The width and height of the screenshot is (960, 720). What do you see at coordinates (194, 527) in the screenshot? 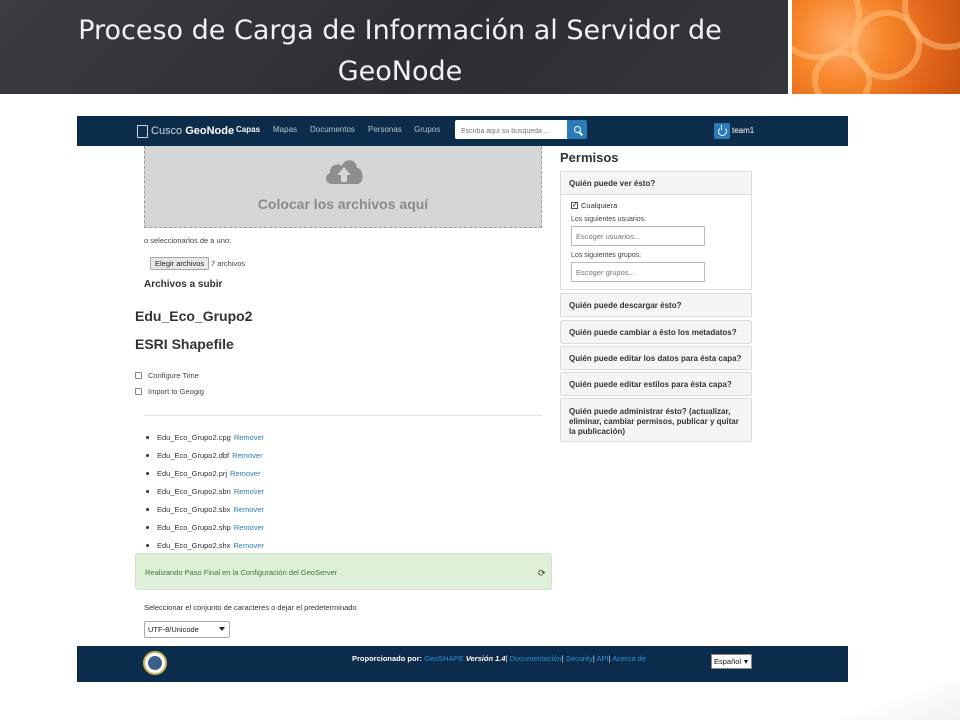
I see `file-name: Edu_Eco_Grupo2.shp` at bounding box center [194, 527].